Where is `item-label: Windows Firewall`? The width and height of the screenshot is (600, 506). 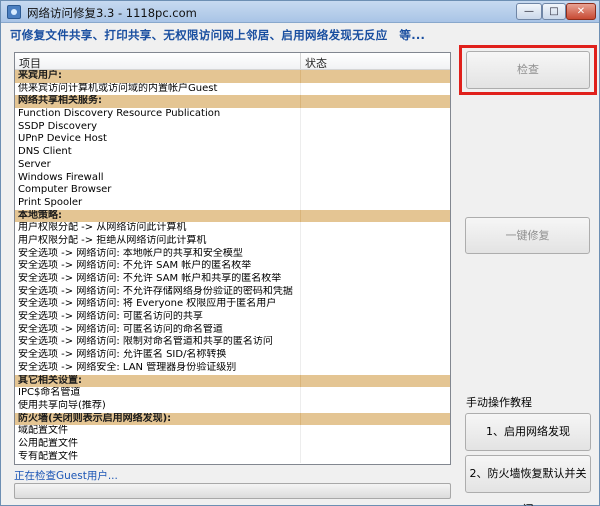
item-label: Windows Firewall is located at coordinates (61, 177).